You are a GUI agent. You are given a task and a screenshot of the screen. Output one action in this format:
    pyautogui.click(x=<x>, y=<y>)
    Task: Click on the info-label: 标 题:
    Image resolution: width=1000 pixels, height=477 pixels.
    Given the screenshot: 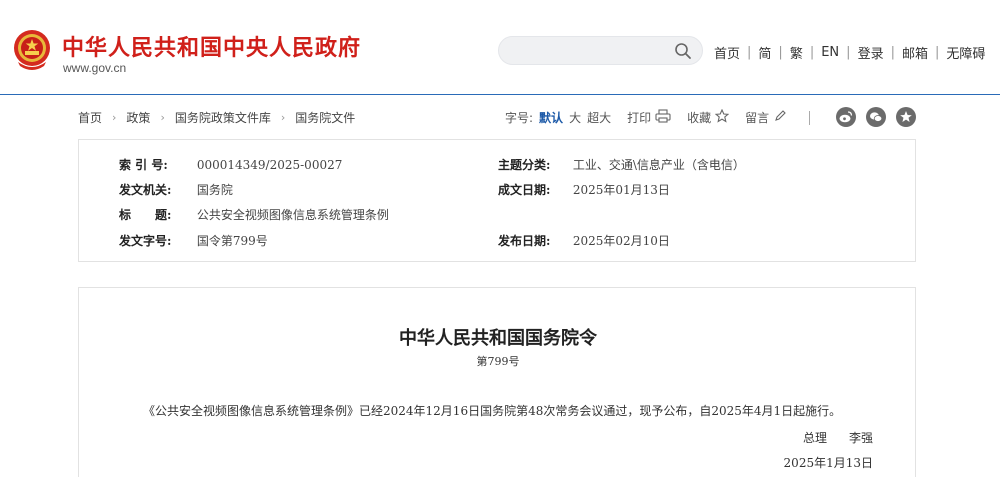 What is the action you would take?
    pyautogui.click(x=145, y=215)
    